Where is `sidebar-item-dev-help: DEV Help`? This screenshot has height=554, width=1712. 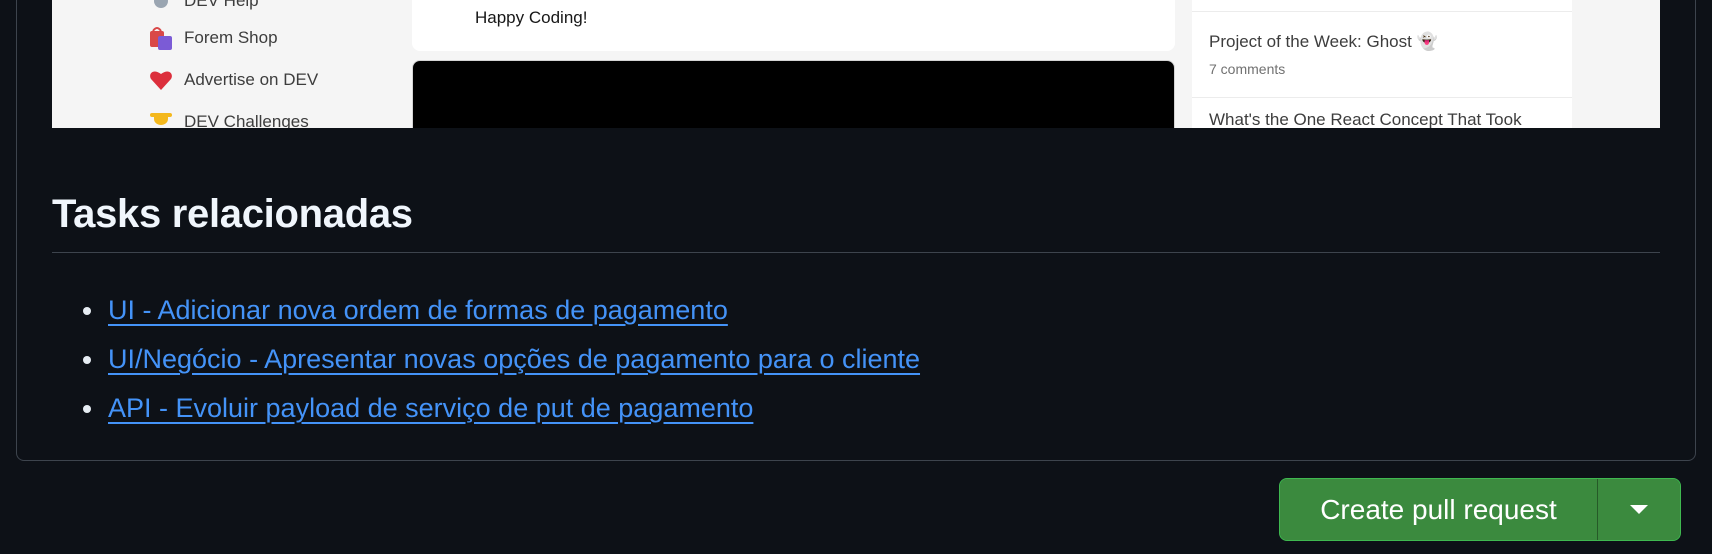
sidebar-item-dev-help: DEV Help is located at coordinates (203, 8).